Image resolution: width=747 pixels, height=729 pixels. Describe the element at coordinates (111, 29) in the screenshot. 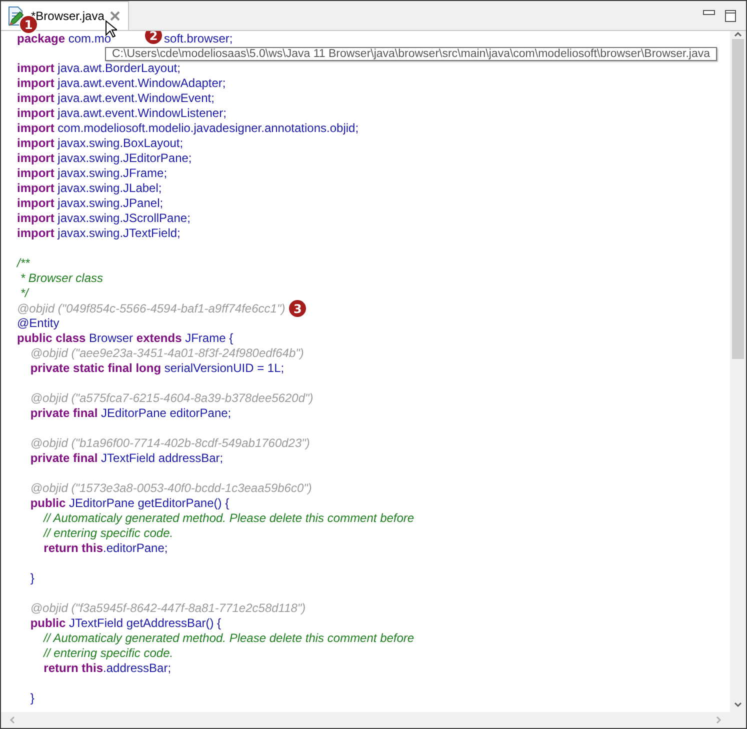

I see `mouse-cursor-icon` at that location.